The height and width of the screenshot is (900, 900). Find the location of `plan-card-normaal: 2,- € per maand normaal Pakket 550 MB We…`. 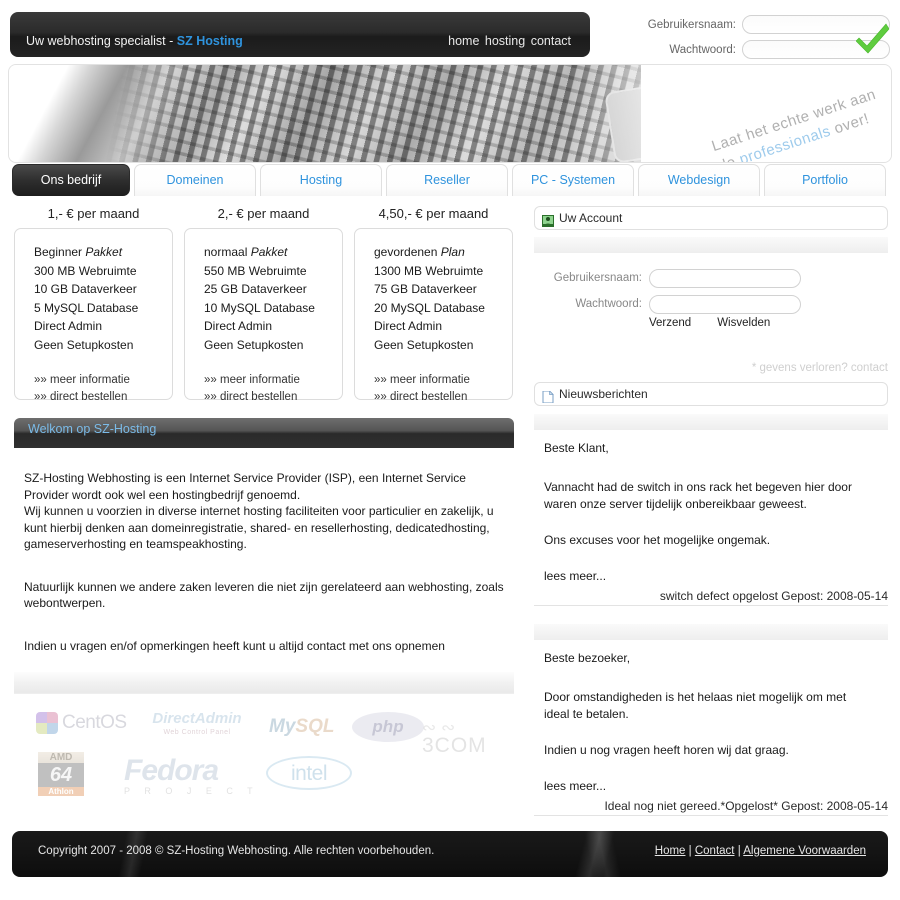

plan-card-normaal: 2,- € per maand normaal Pakket 550 MB We… is located at coordinates (263, 304).